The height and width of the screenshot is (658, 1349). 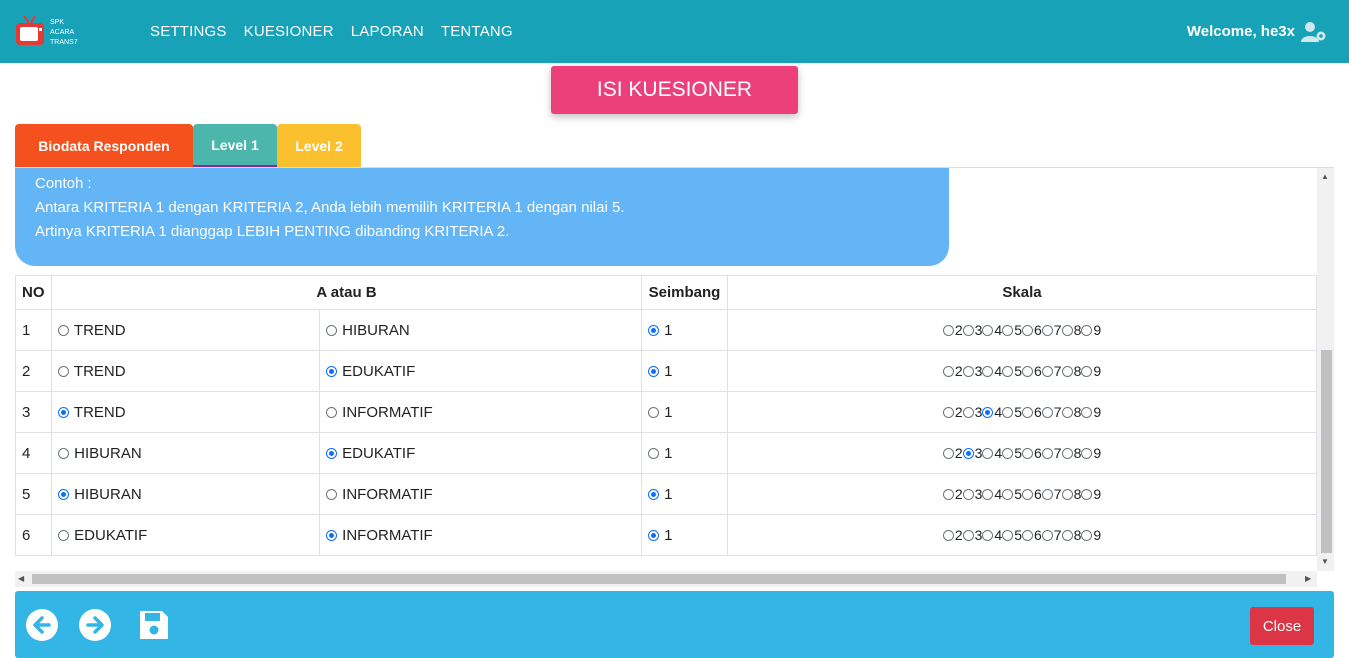 What do you see at coordinates (659, 579) in the screenshot?
I see `horizontal-scroll-thumb` at bounding box center [659, 579].